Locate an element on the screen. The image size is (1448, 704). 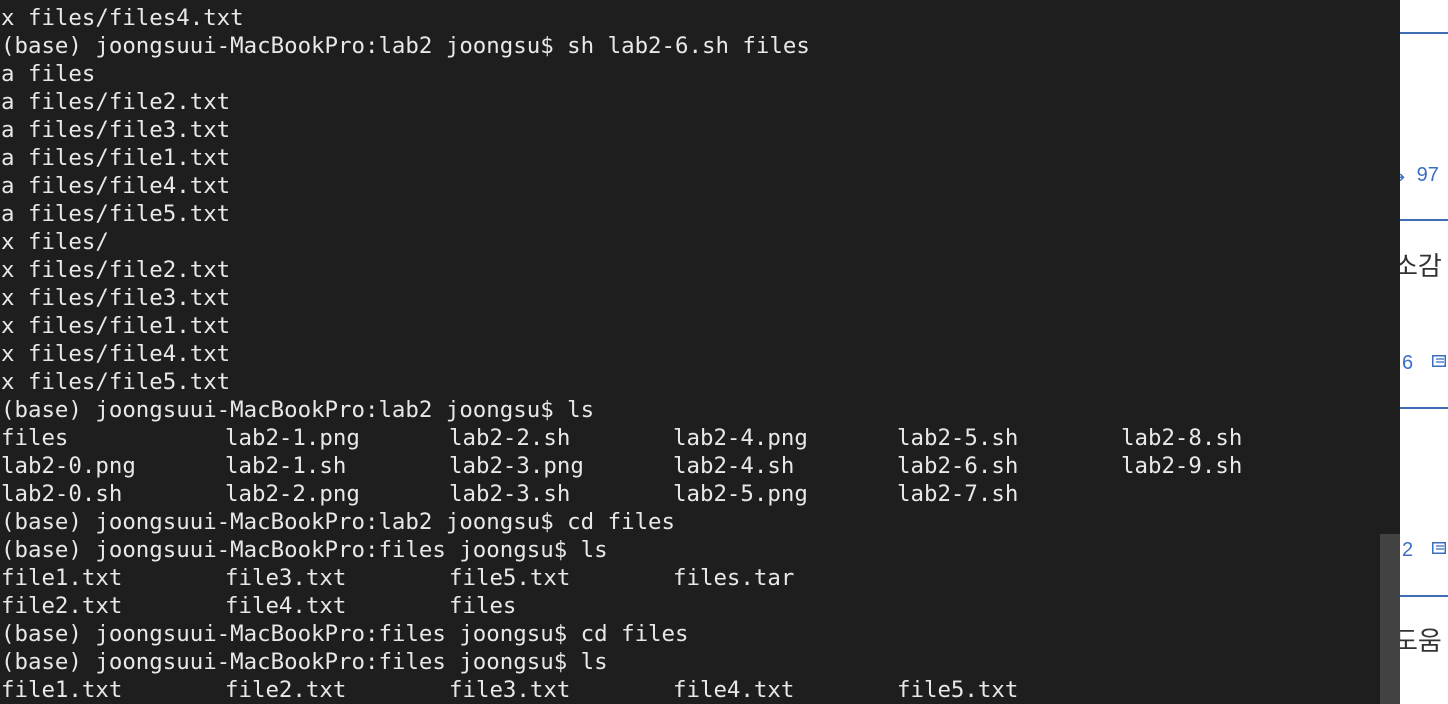
reply-count-row: ↳ 97 is located at coordinates (1419, 175).